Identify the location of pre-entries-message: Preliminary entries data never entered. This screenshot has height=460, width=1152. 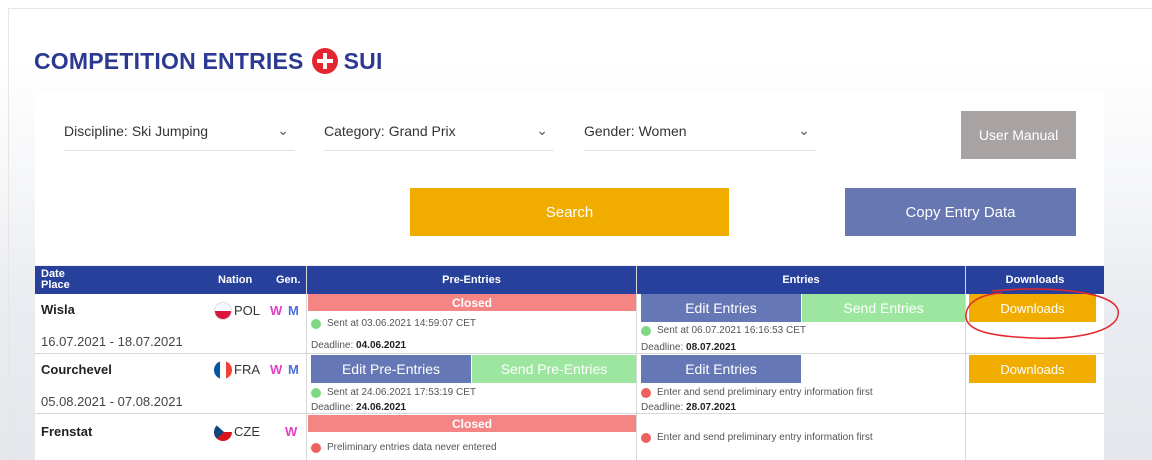
(412, 447).